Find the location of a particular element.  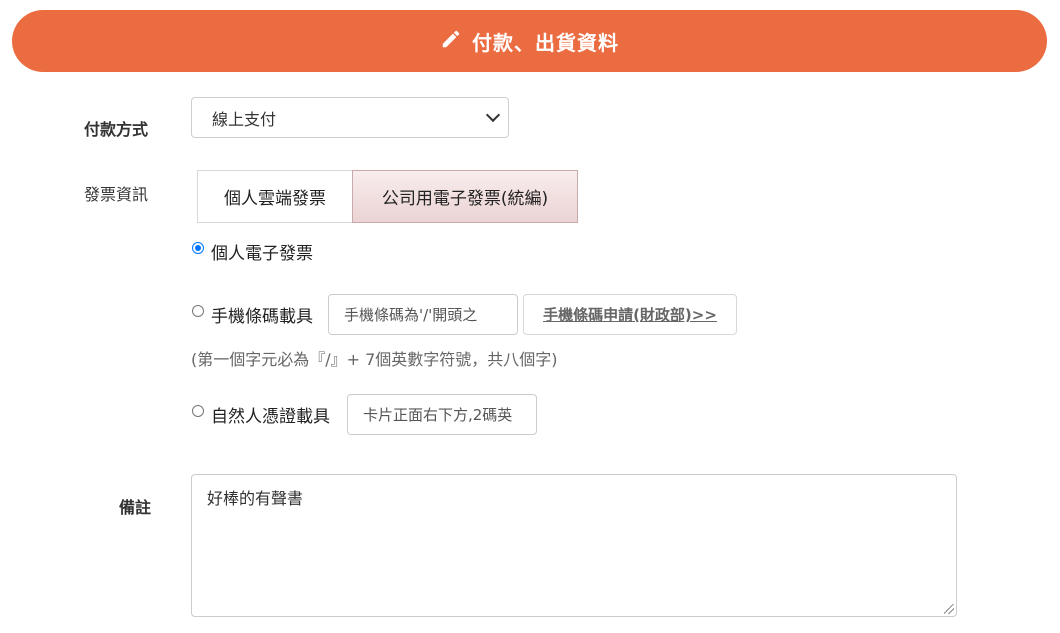

mobile-barcode-radio is located at coordinates (198, 311).